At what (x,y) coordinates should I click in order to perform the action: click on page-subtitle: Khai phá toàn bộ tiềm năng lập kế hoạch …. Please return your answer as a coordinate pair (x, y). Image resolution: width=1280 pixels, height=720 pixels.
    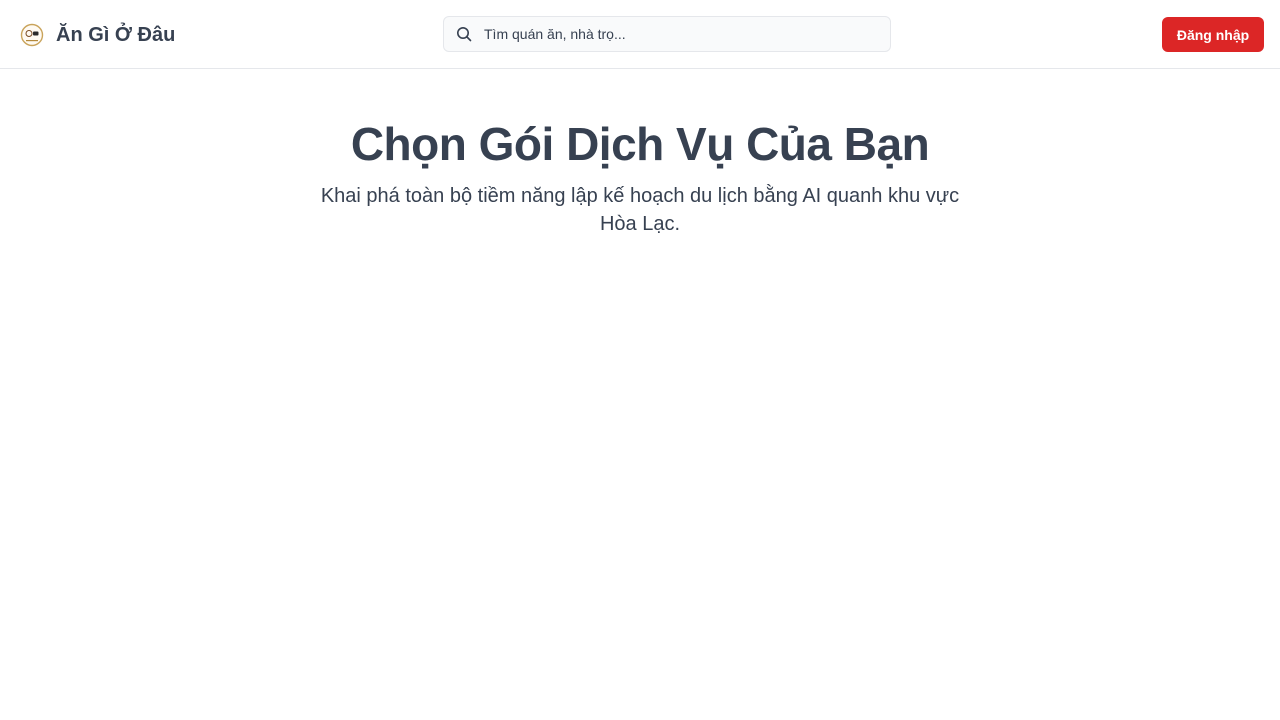
    Looking at the image, I should click on (640, 210).